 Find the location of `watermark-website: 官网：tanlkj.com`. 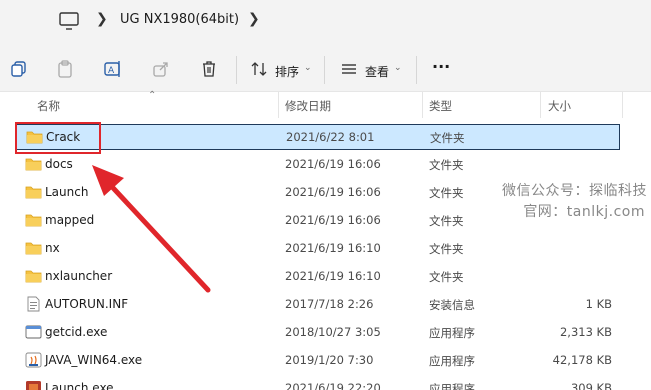

watermark-website: 官网：tanlkj.com is located at coordinates (584, 212).